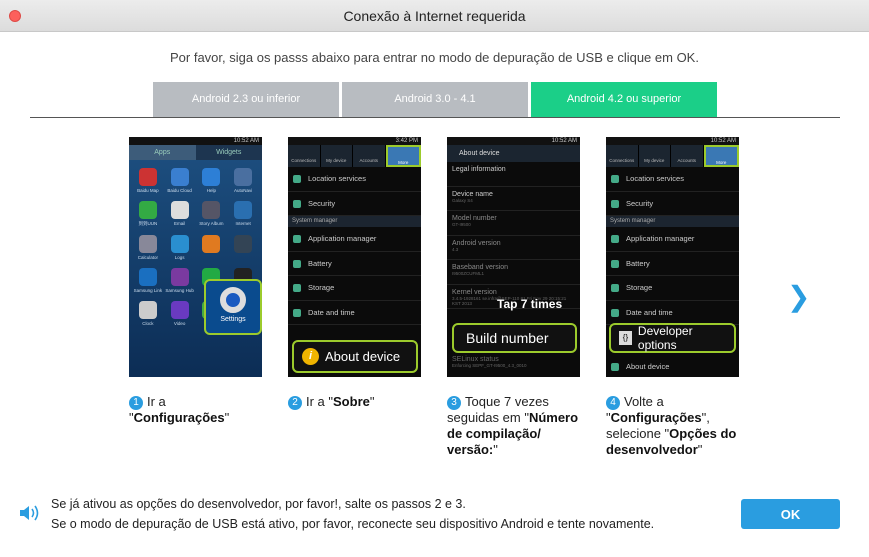  I want to click on callout-label: About device, so click(363, 356).